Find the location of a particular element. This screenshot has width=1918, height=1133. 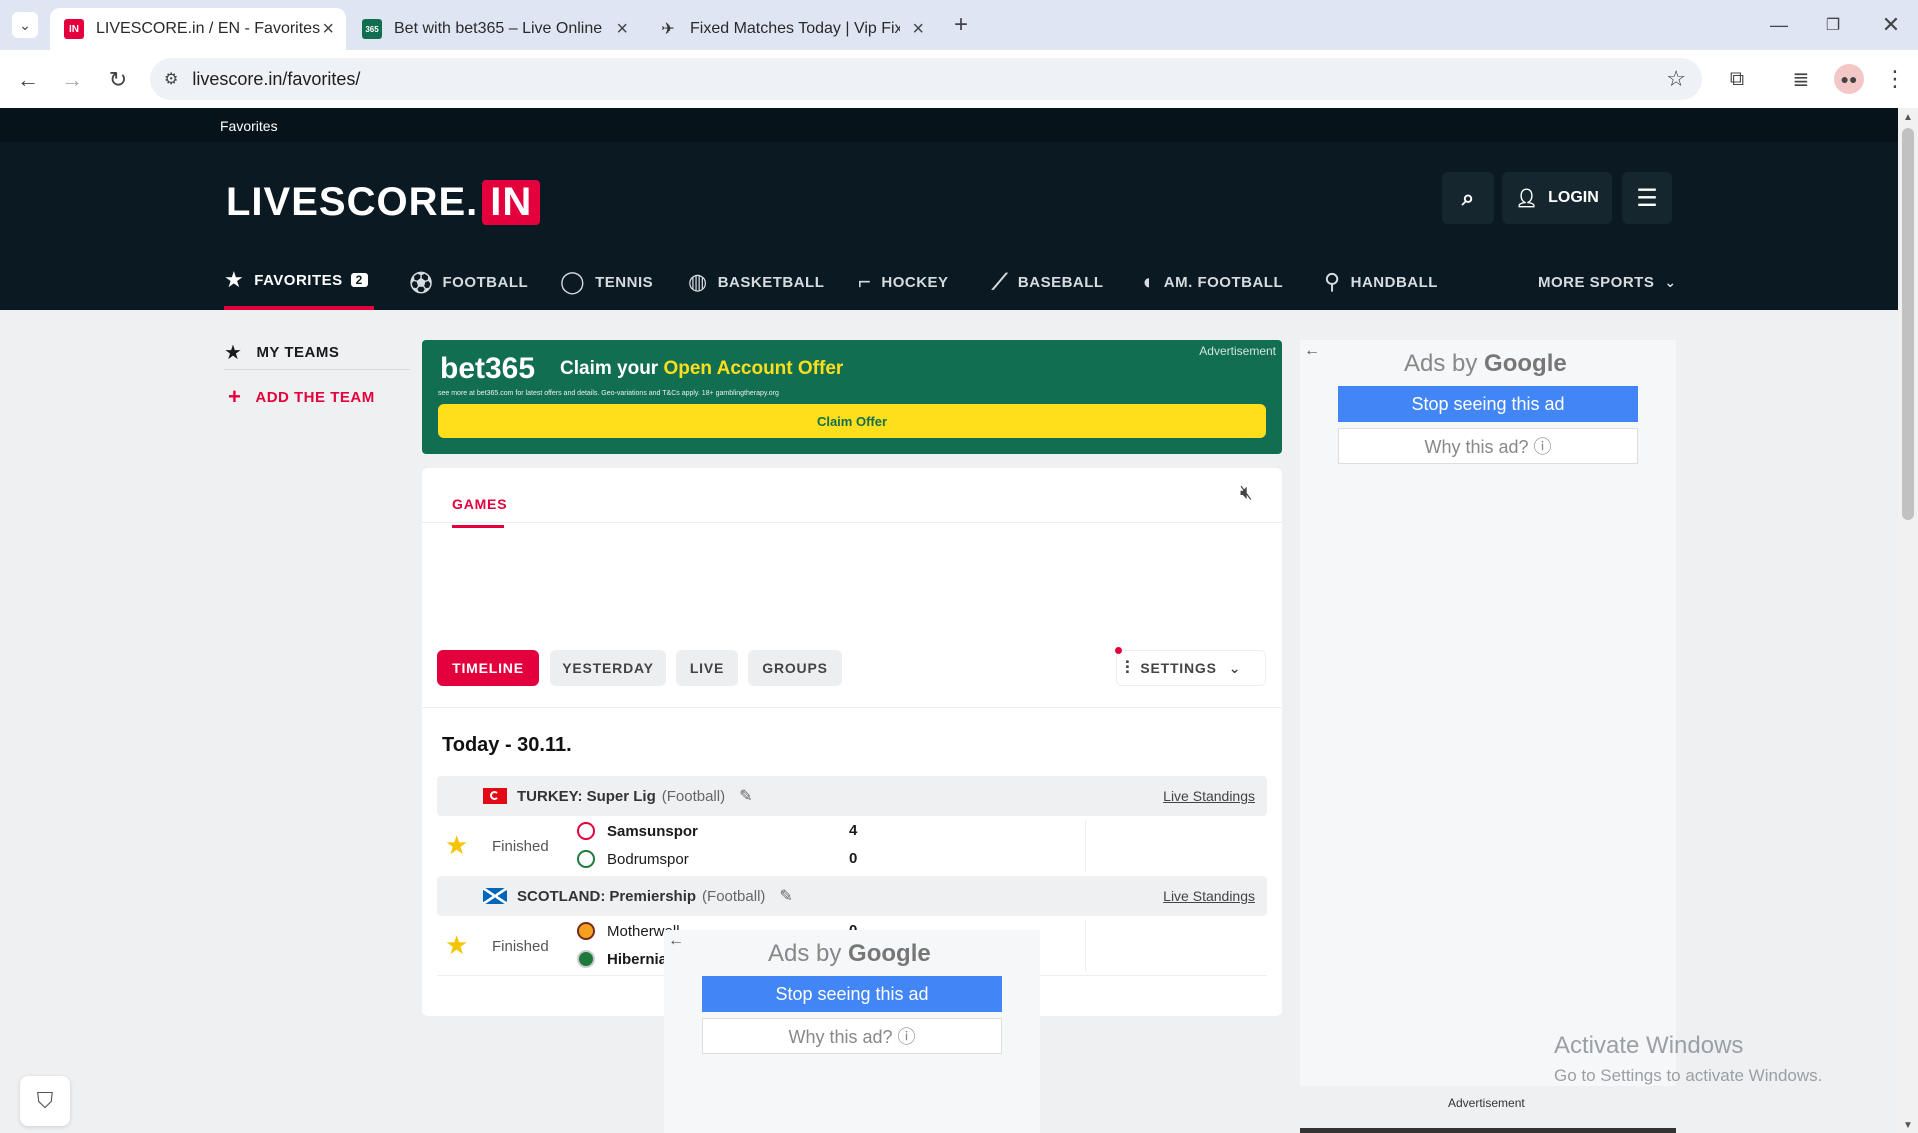

scroll-down-arrow: ▼ is located at coordinates (1908, 1125).